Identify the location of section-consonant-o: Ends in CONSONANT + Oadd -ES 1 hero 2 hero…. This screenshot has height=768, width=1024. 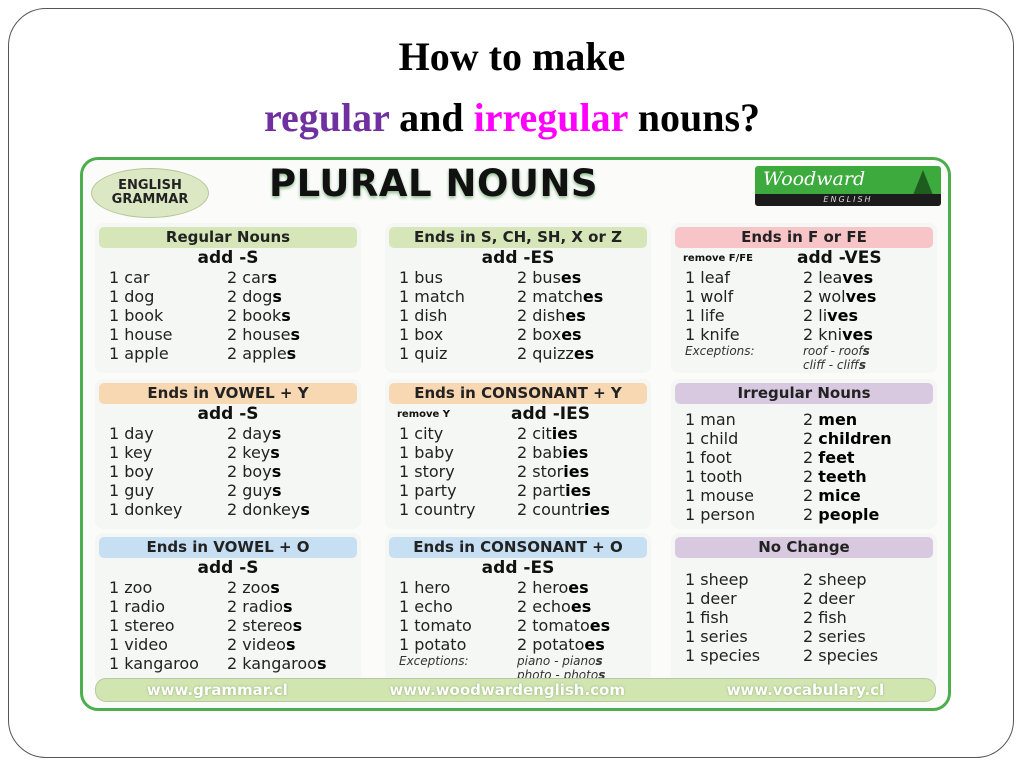
(518, 608).